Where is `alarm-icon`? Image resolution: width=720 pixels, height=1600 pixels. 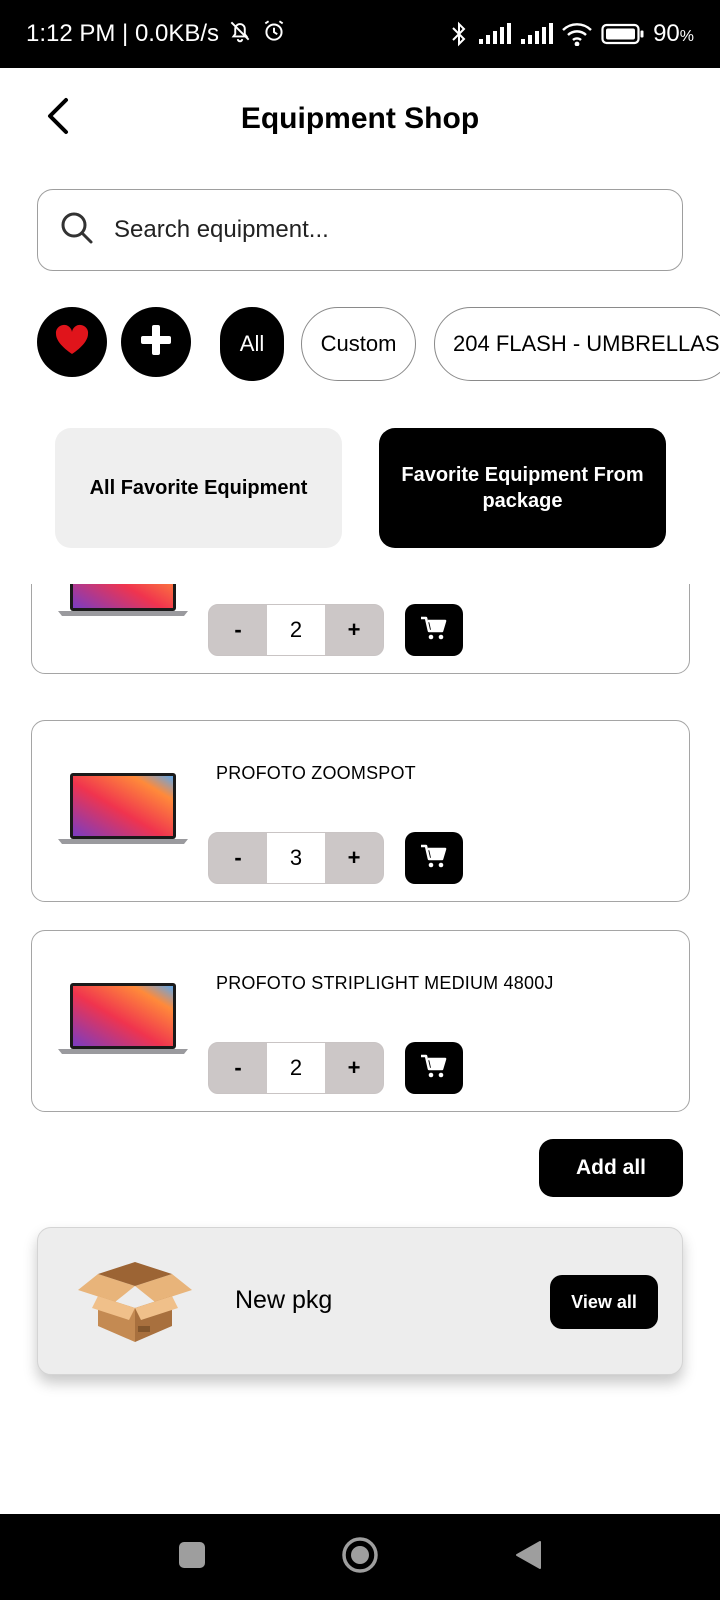 alarm-icon is located at coordinates (274, 34).